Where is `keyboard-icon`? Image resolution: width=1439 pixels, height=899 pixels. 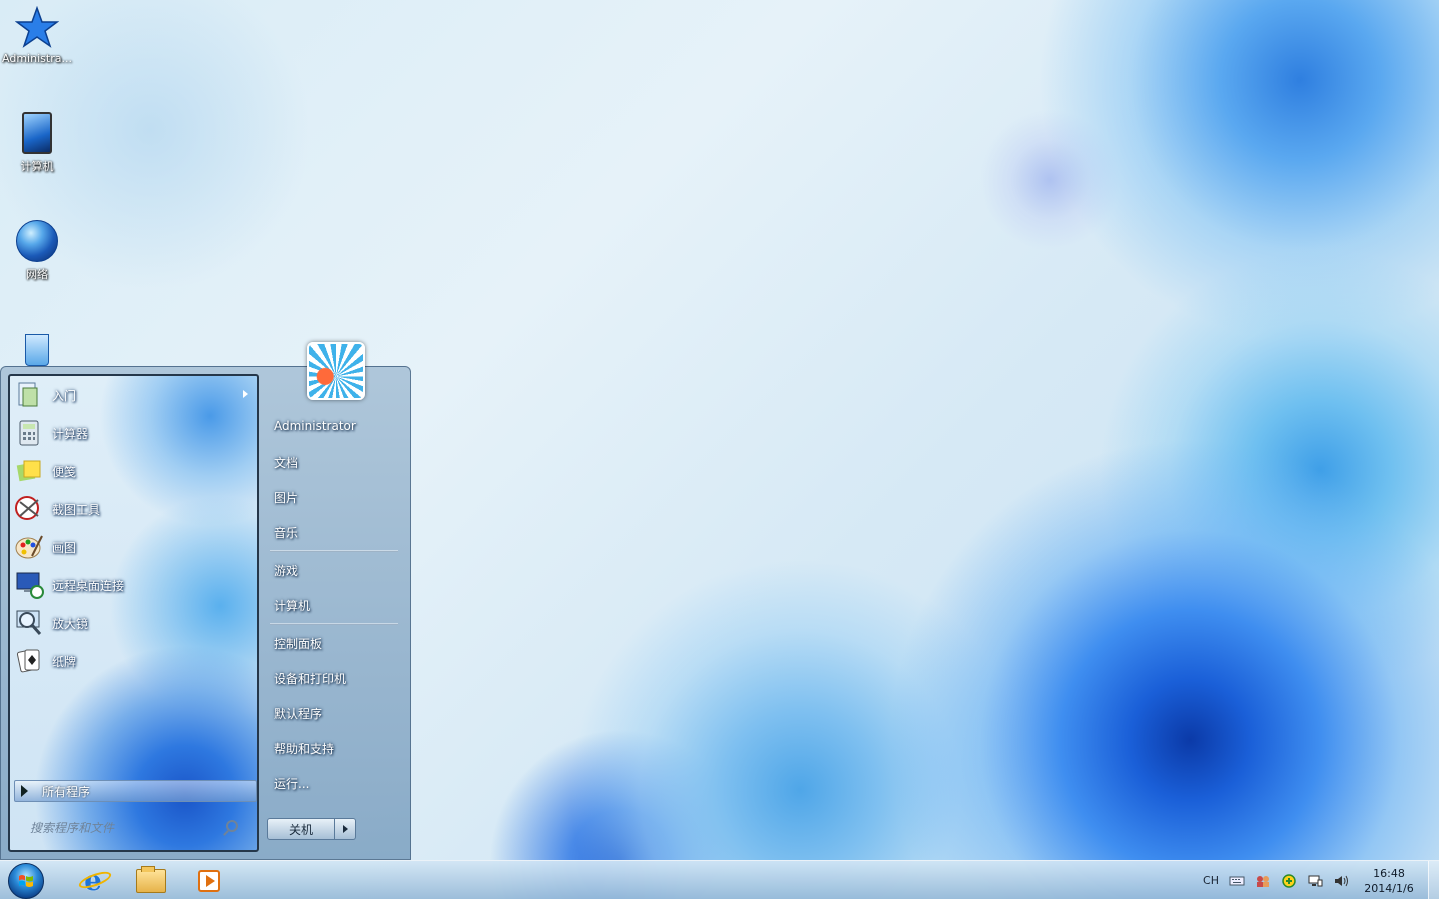
keyboard-icon is located at coordinates (1237, 881).